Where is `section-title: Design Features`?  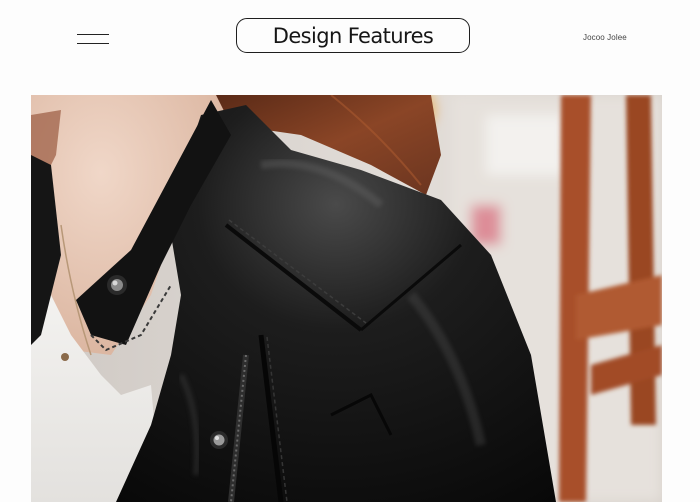 section-title: Design Features is located at coordinates (353, 35).